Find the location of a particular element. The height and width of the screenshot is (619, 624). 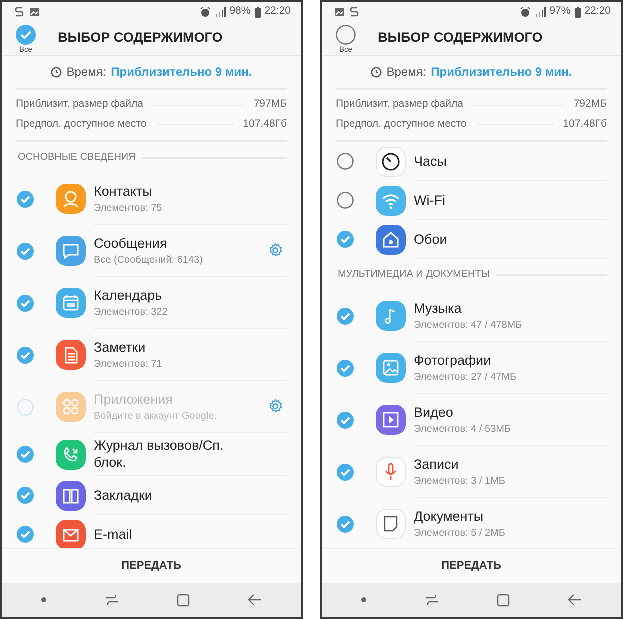

section-header: ОСНОВНЫЕ СВЕДЕНИЯ is located at coordinates (77, 158).